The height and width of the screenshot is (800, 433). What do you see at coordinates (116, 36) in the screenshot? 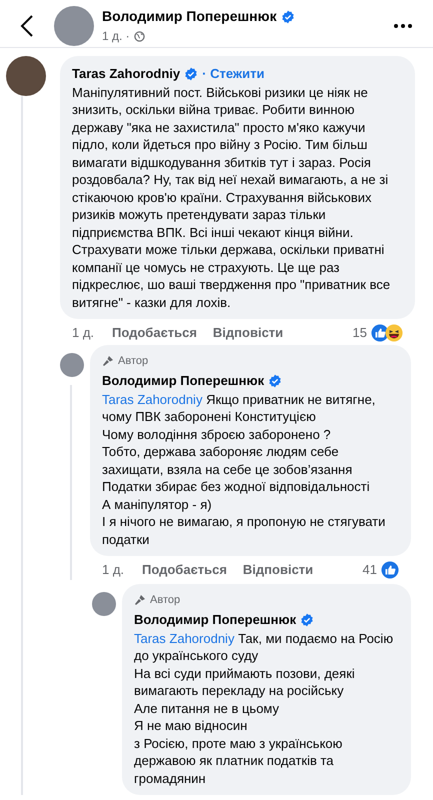
I see `post-time: 1 д. ·` at bounding box center [116, 36].